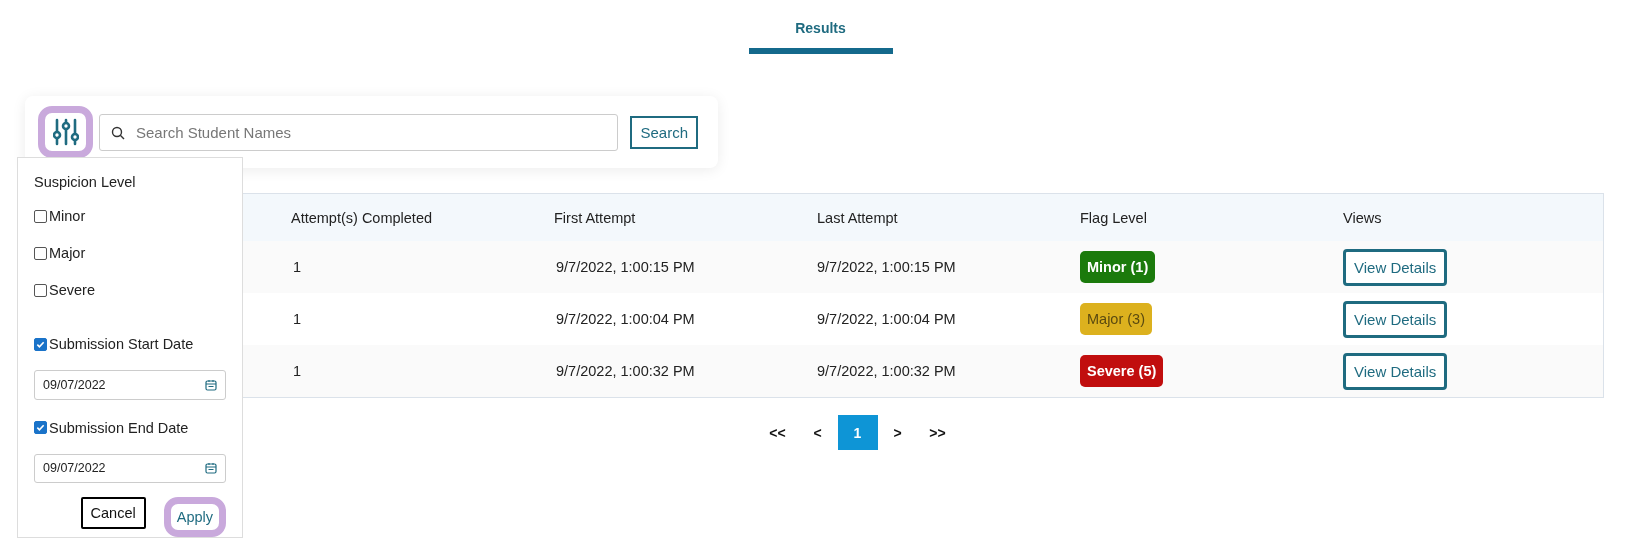  Describe the element at coordinates (820, 37) in the screenshot. I see `results-tab: Results` at that location.